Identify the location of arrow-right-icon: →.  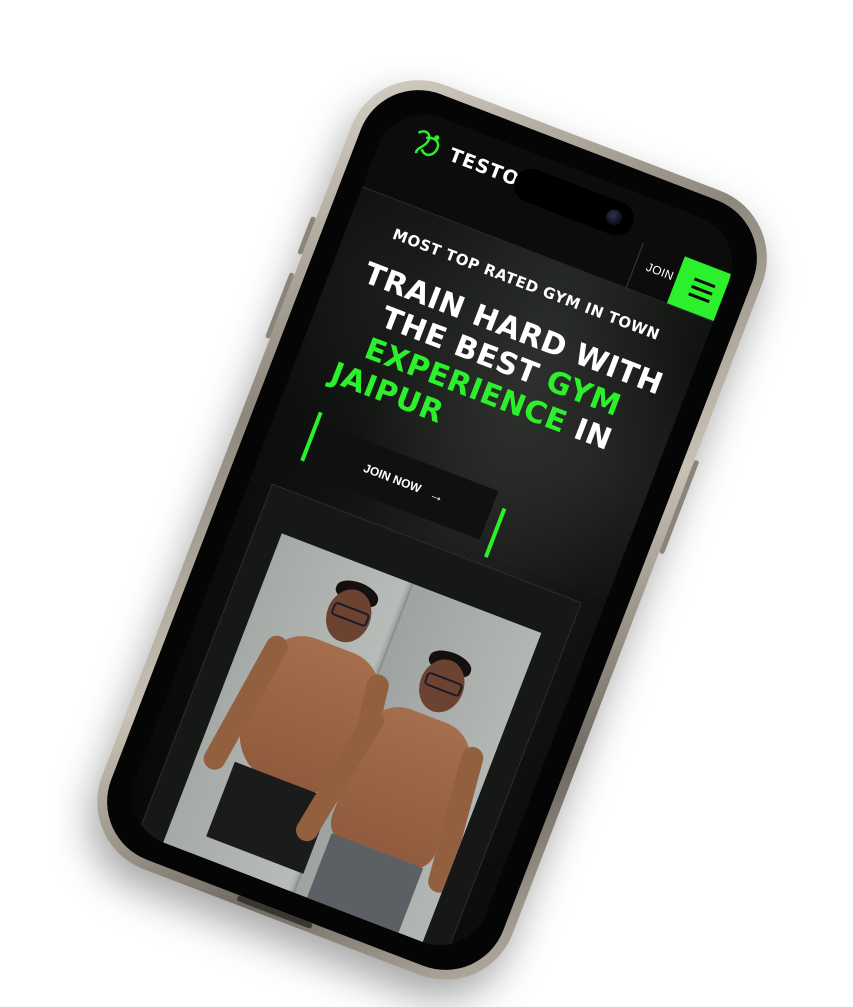
(437, 495).